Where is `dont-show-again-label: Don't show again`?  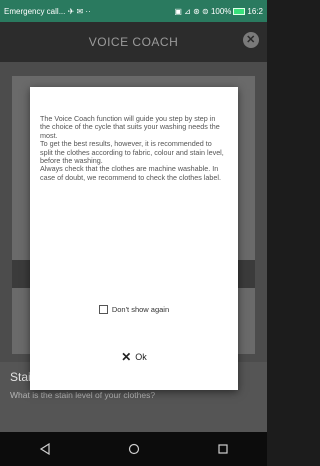
dont-show-again-label: Don't show again is located at coordinates (140, 309).